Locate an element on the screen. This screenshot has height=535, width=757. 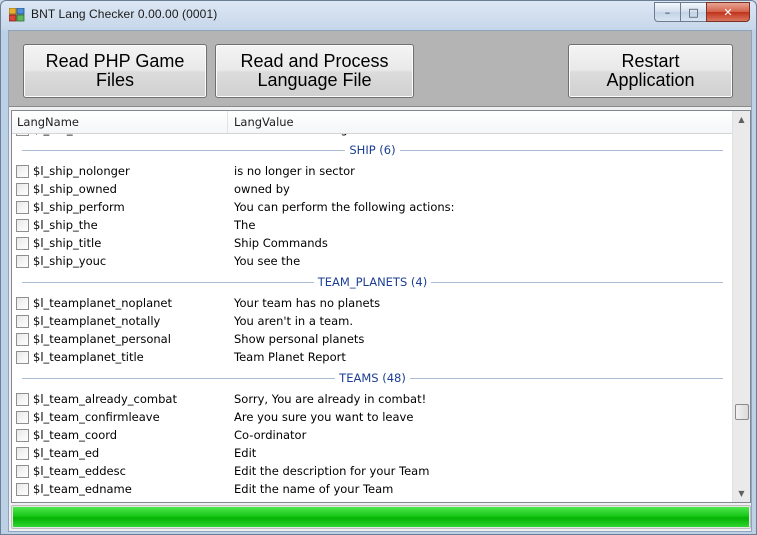
group-title-wrap: SHIP (6) is located at coordinates (372, 150).